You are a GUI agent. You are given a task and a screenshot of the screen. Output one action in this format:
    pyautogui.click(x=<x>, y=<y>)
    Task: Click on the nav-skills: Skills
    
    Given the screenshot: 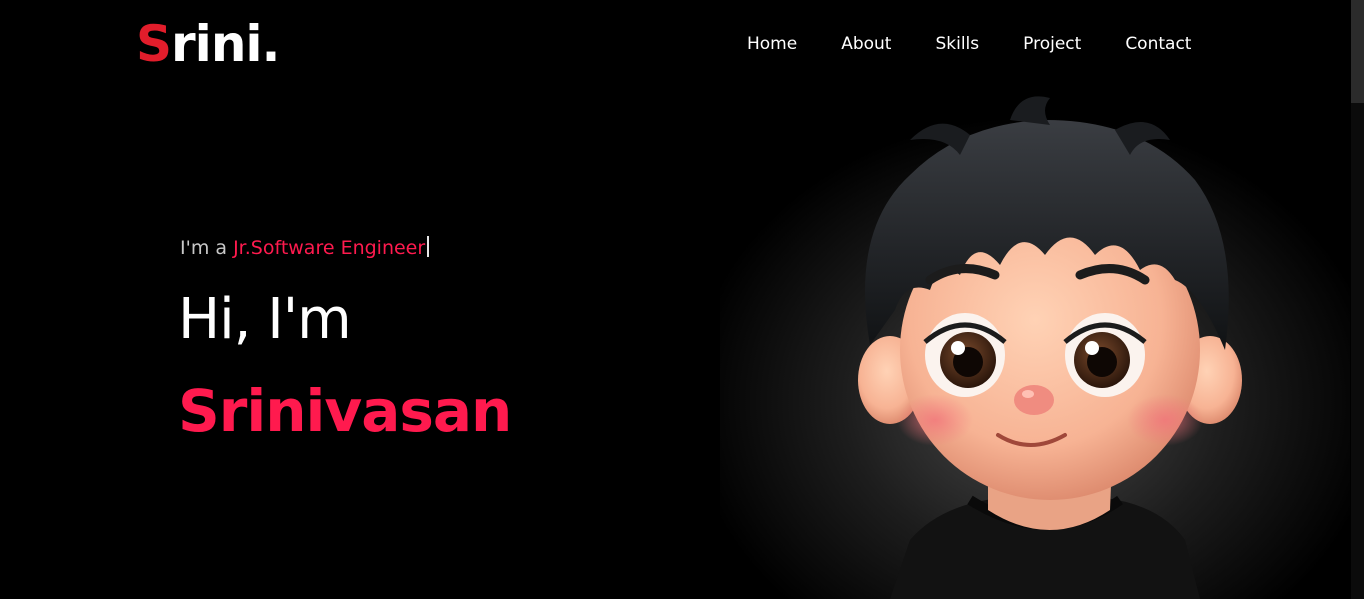 What is the action you would take?
    pyautogui.click(x=957, y=44)
    